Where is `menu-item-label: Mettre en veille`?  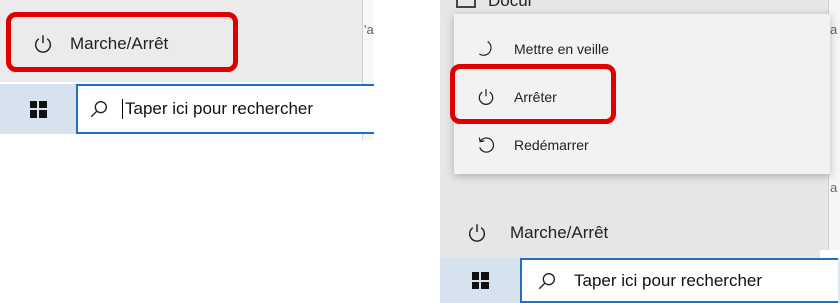
menu-item-label: Mettre en veille is located at coordinates (561, 49).